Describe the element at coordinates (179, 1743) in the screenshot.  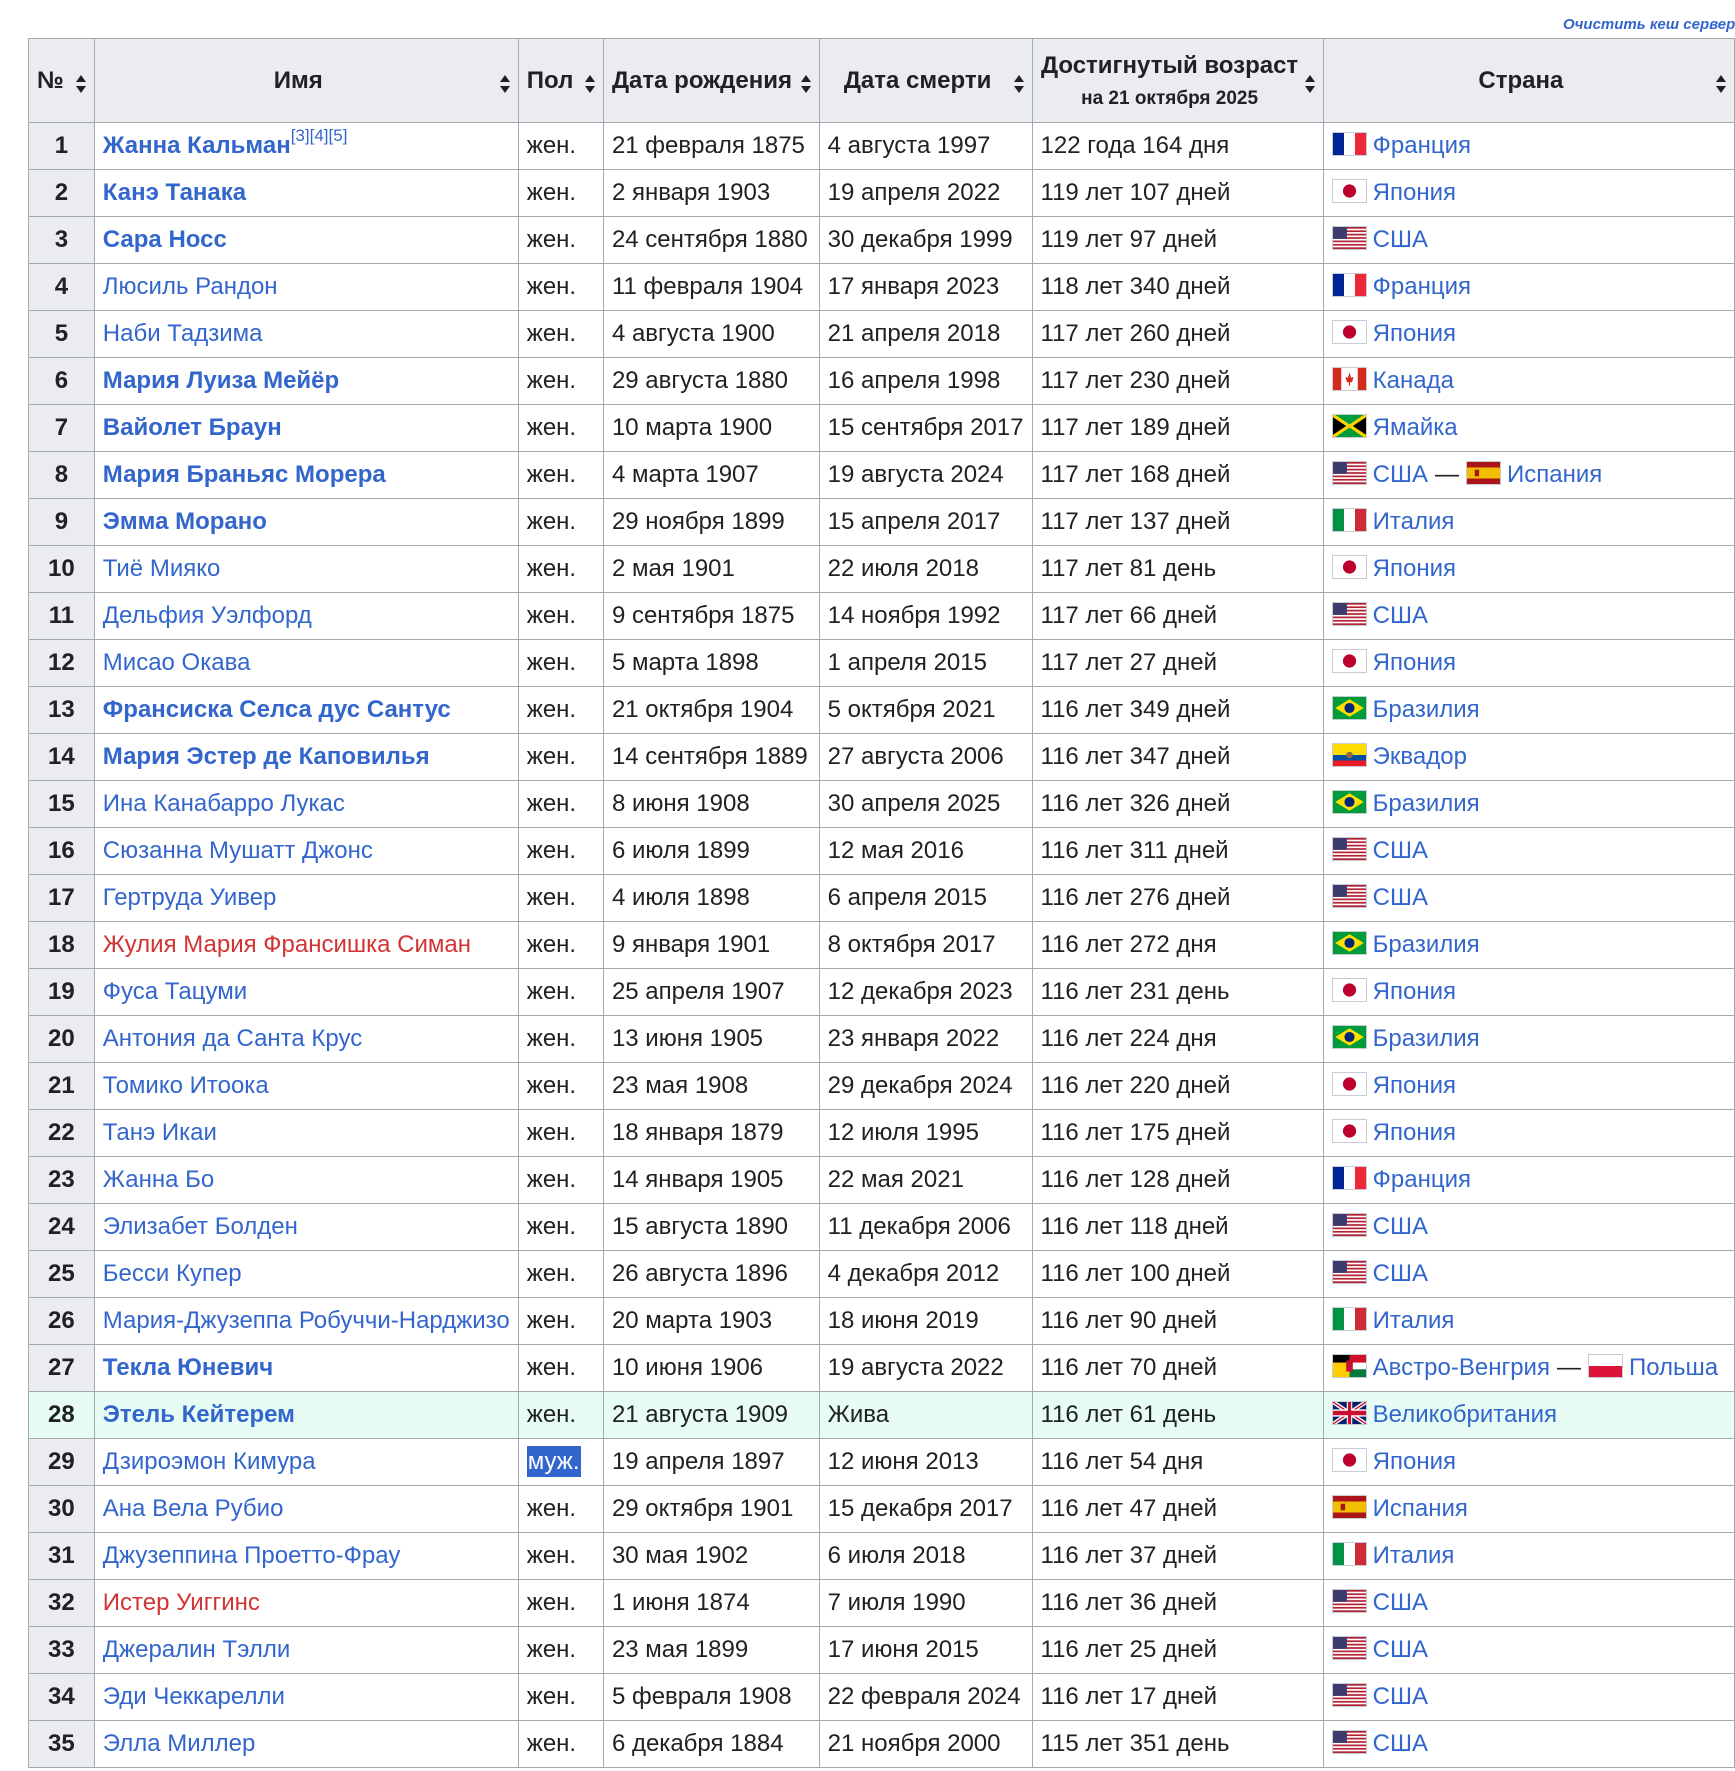
I see `person-link: Элла Миллер` at that location.